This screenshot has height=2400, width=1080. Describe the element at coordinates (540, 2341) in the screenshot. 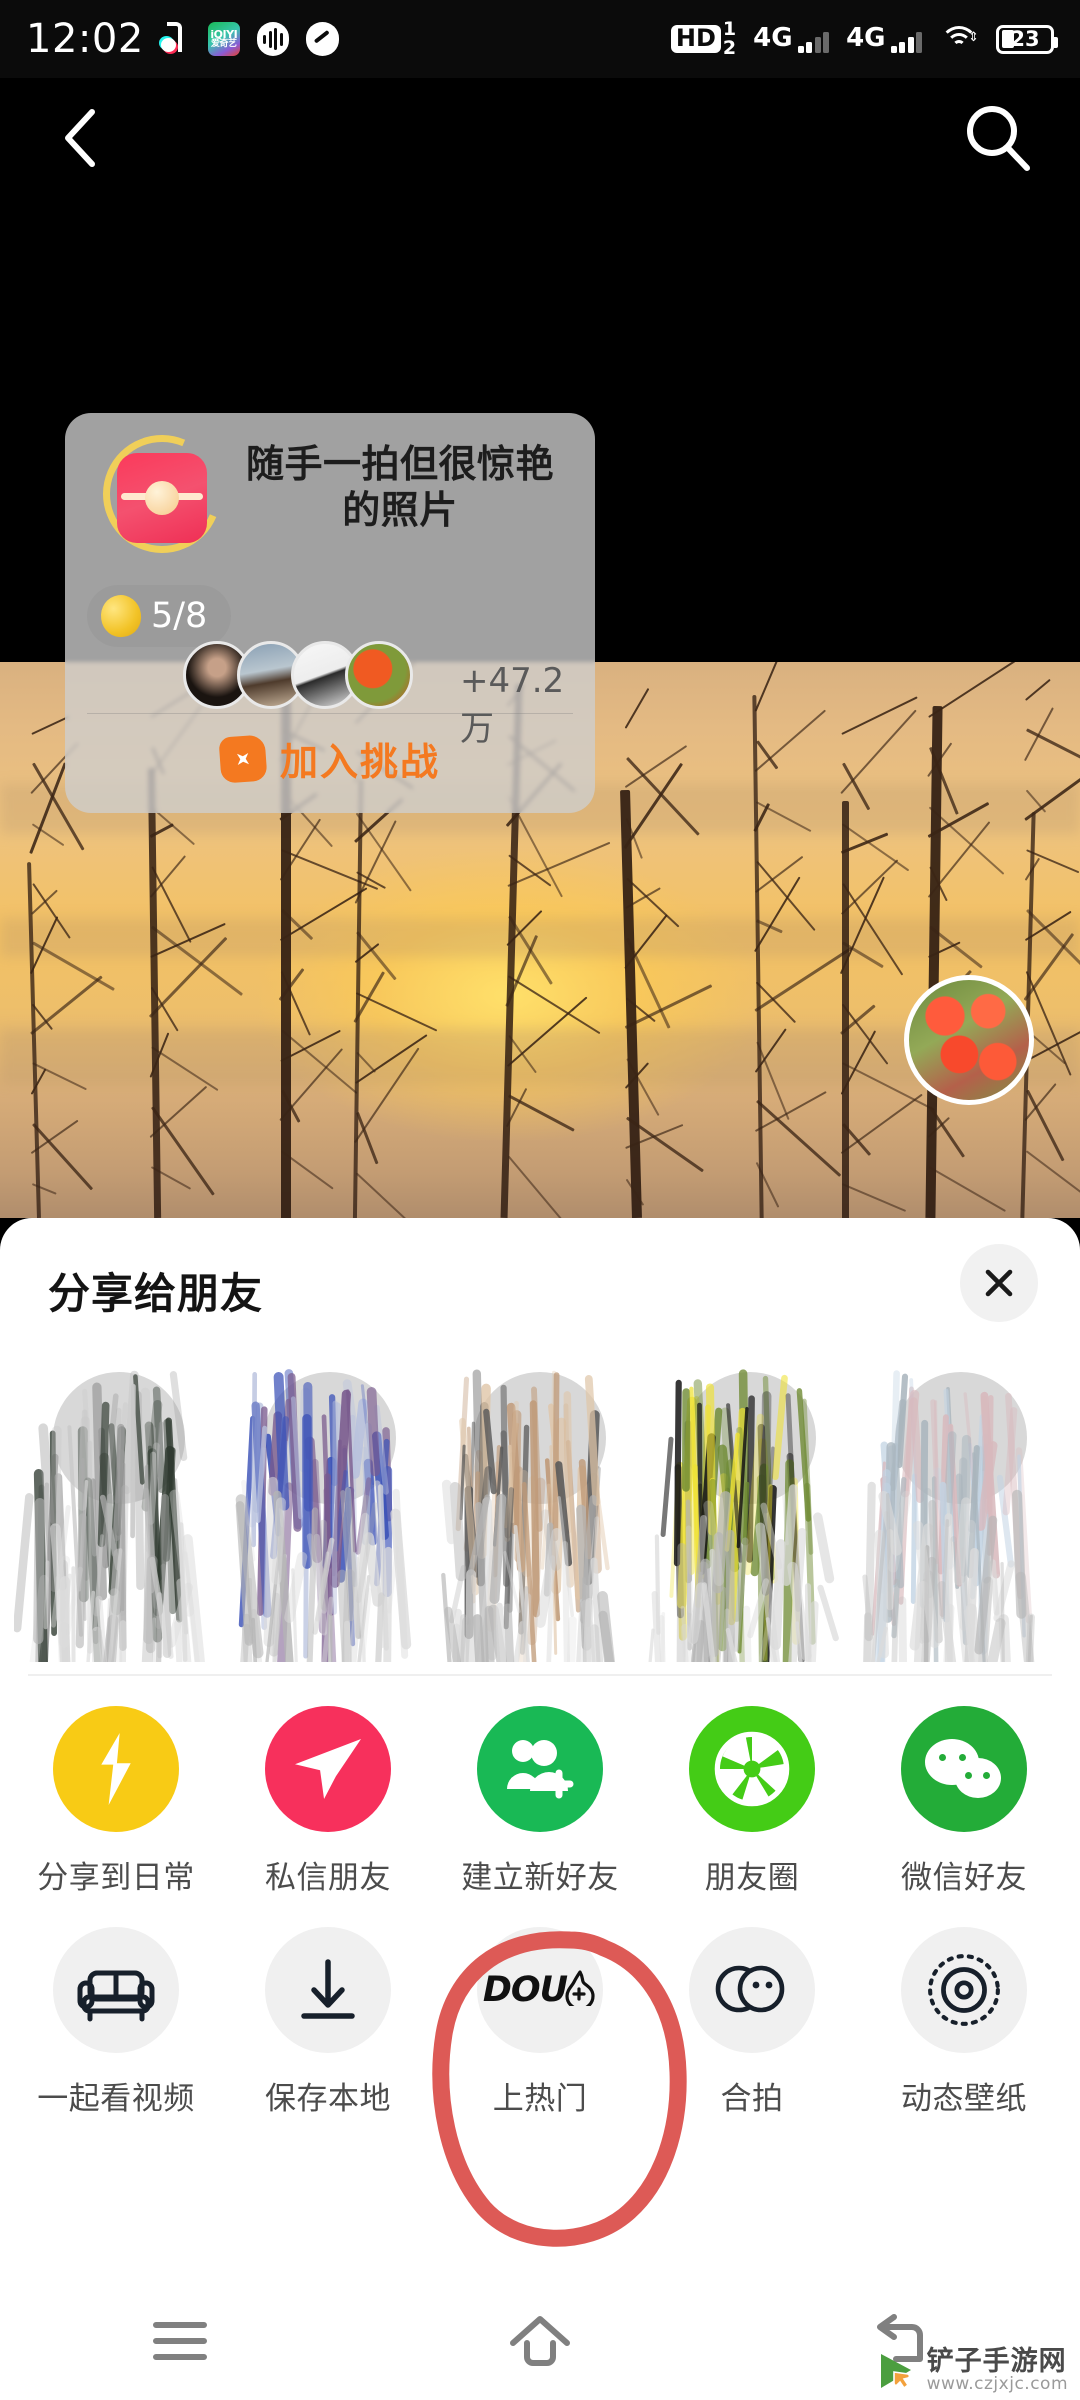

I see `home-button` at that location.